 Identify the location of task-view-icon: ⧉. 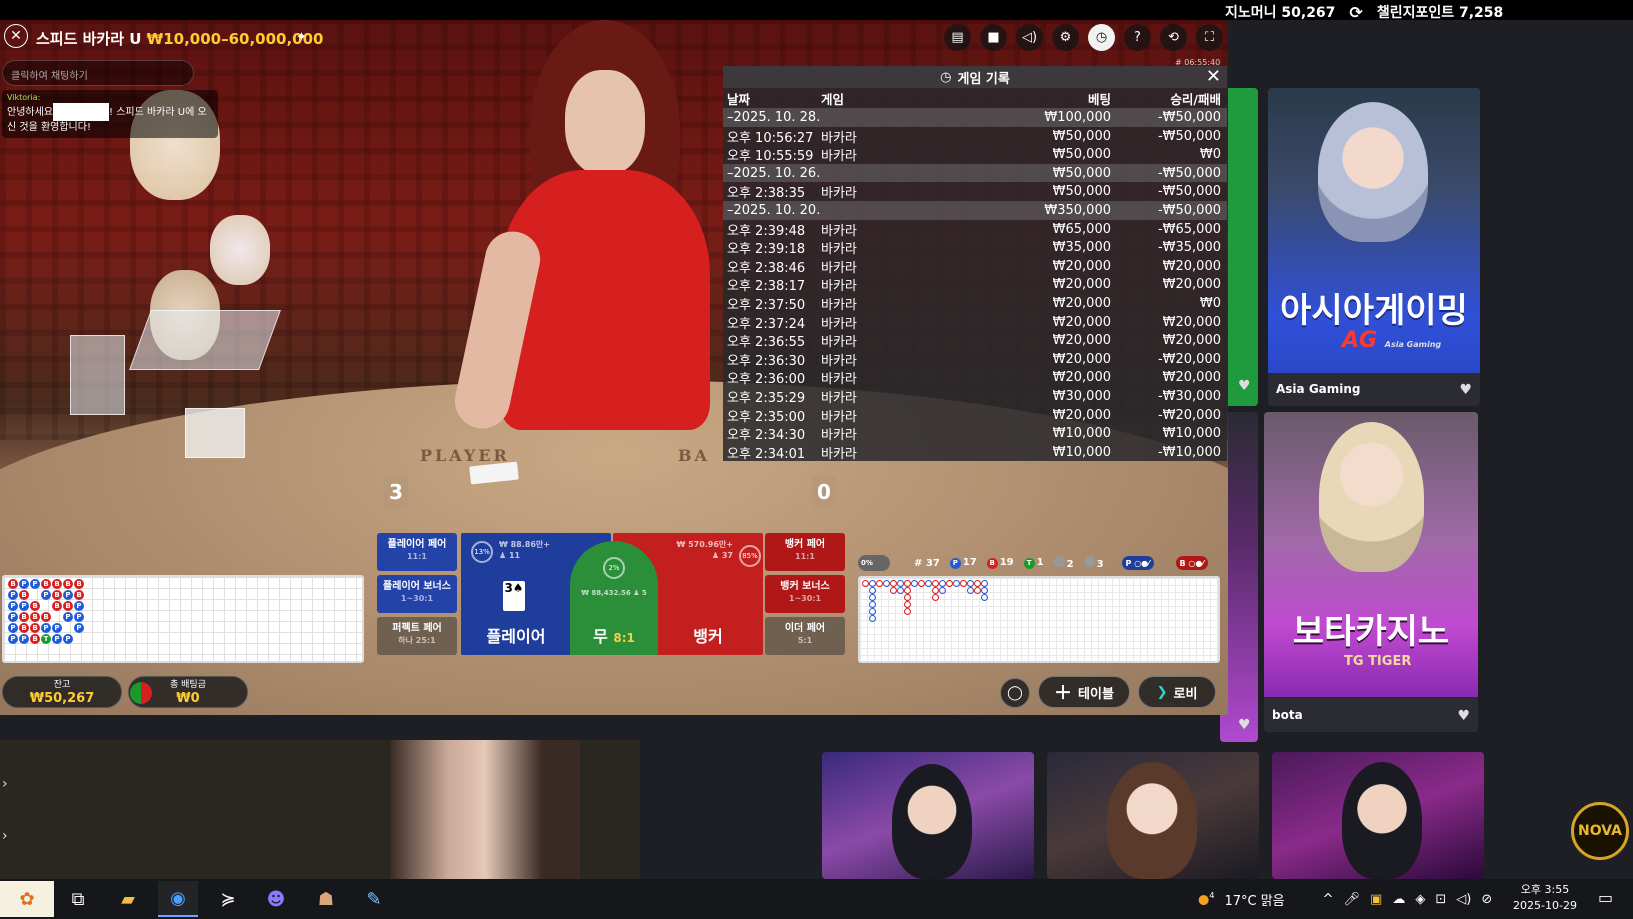
(78, 899).